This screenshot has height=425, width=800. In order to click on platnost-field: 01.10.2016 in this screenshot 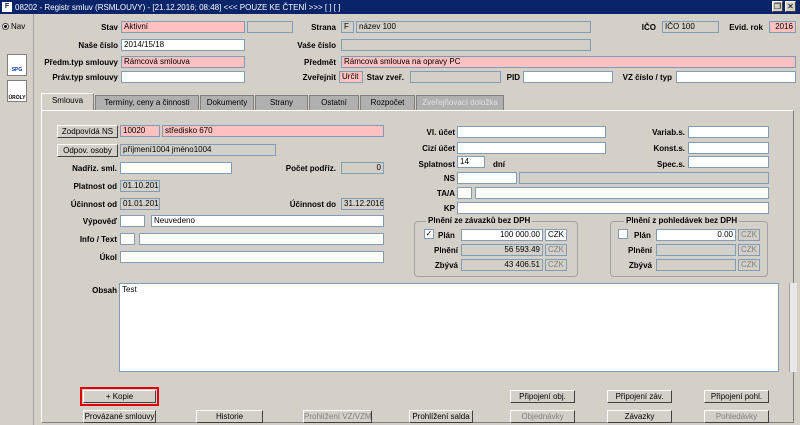, I will do `click(140, 186)`.